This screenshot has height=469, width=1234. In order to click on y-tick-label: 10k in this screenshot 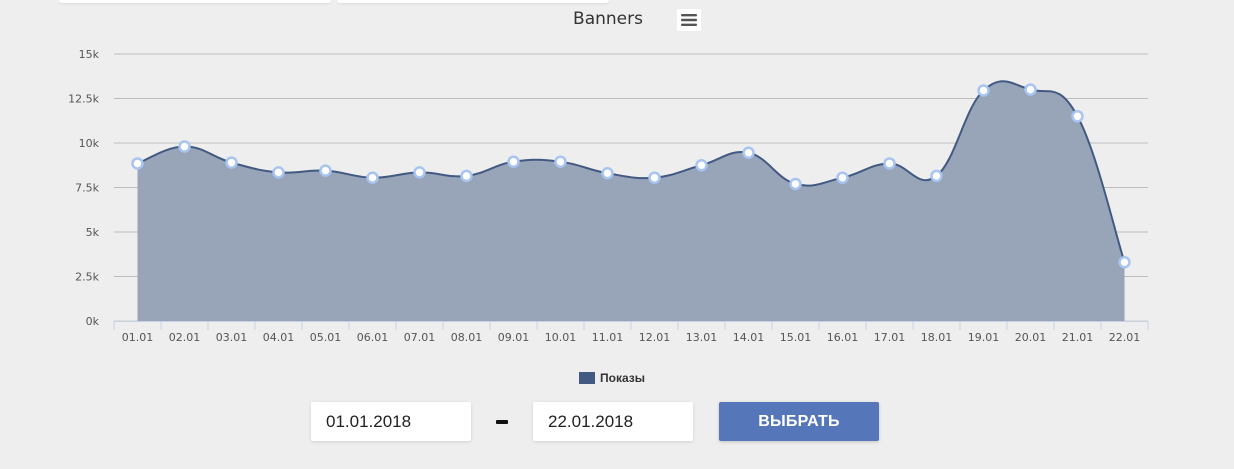, I will do `click(89, 143)`.